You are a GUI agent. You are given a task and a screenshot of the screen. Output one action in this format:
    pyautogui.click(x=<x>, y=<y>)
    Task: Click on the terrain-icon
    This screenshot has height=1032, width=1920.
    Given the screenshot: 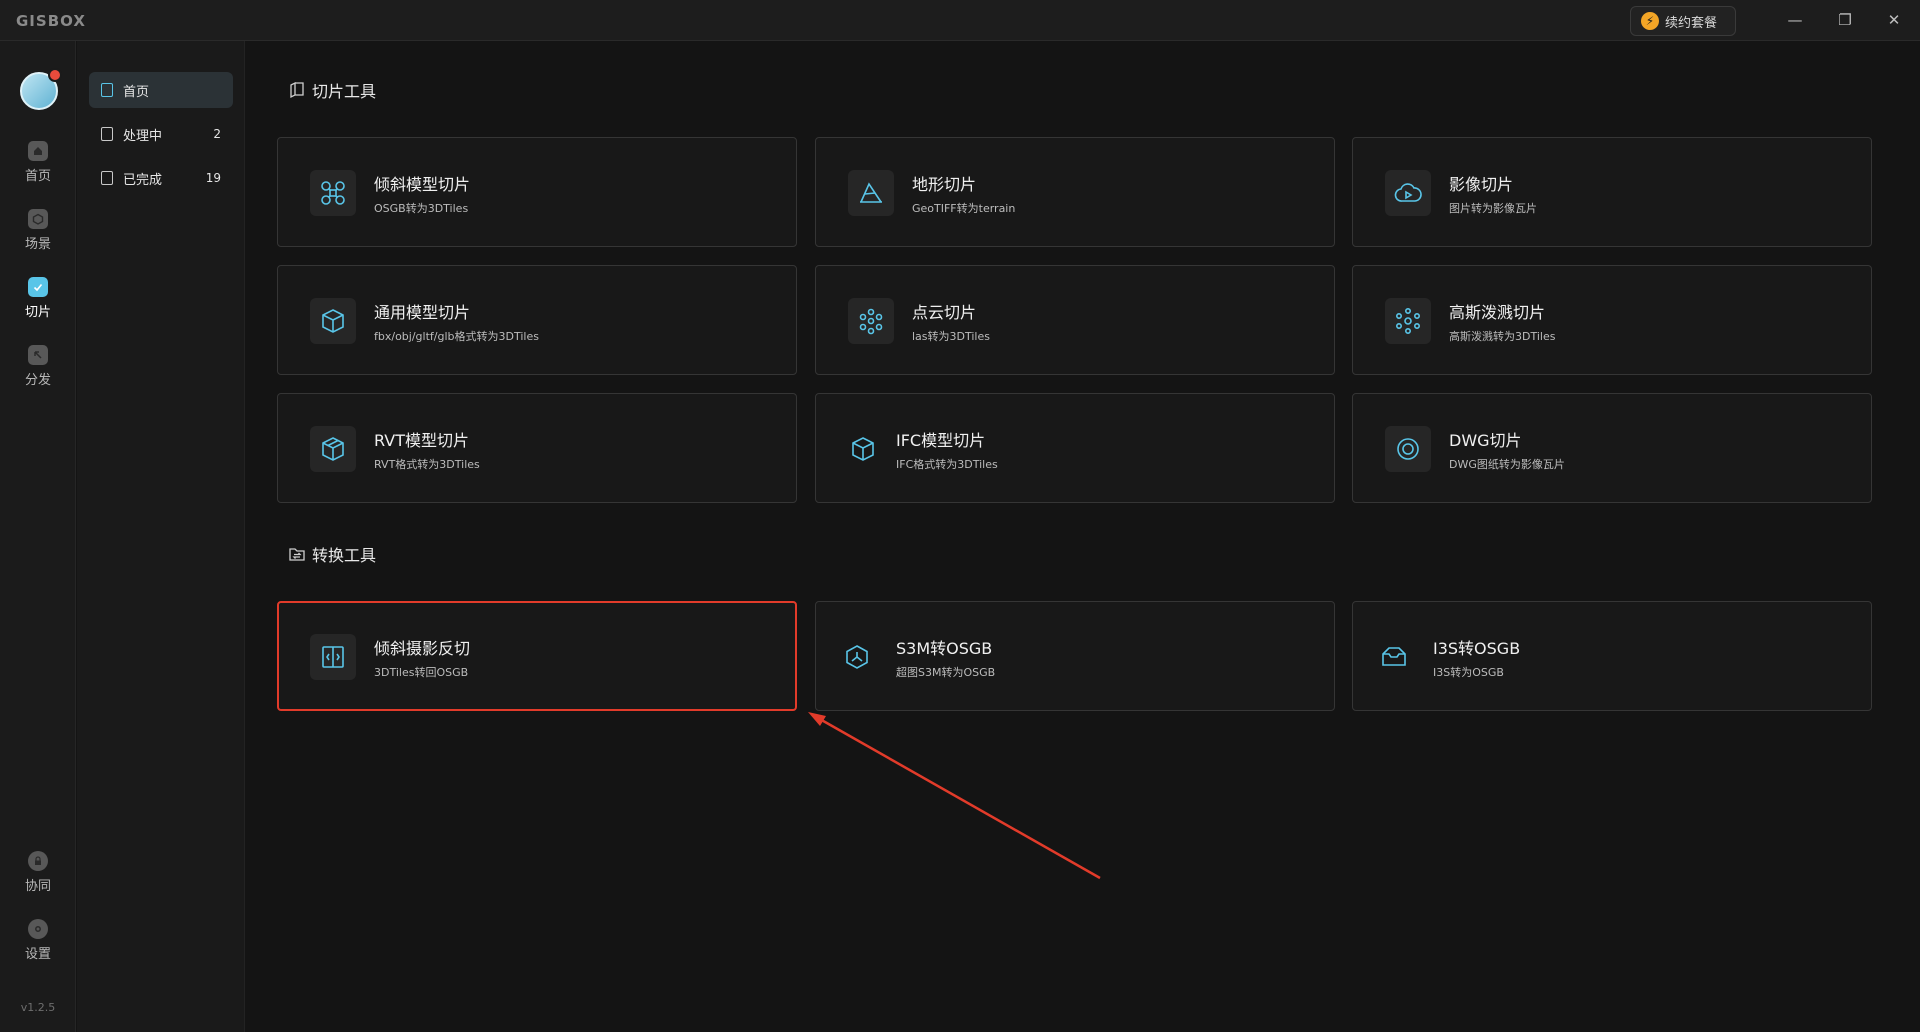 What is the action you would take?
    pyautogui.click(x=871, y=193)
    